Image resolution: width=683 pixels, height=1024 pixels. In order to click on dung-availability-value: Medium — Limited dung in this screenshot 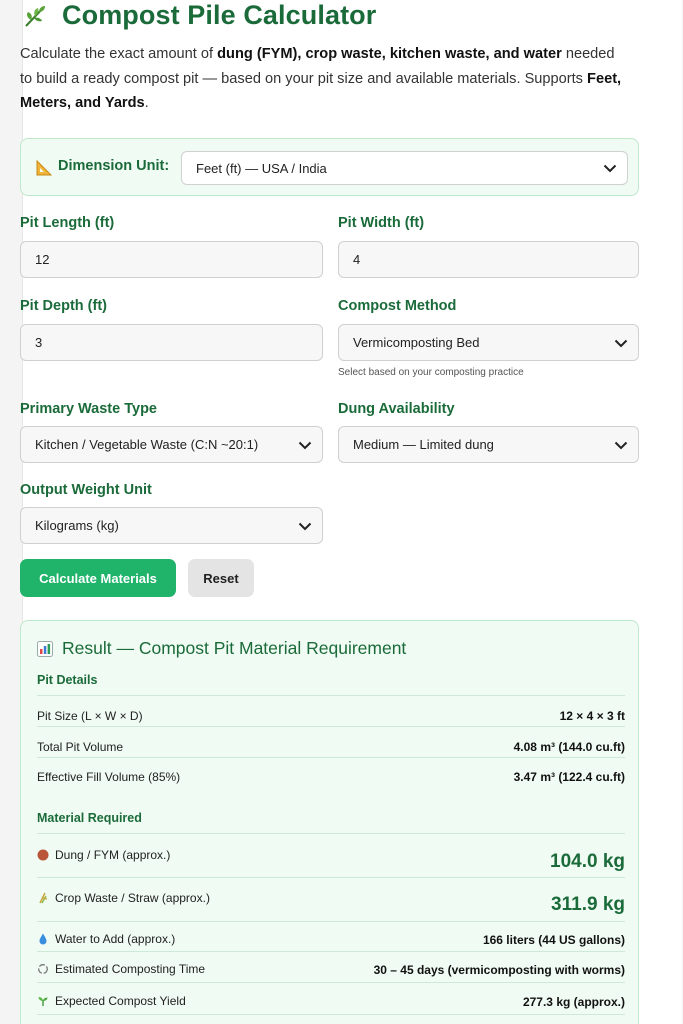, I will do `click(423, 444)`.